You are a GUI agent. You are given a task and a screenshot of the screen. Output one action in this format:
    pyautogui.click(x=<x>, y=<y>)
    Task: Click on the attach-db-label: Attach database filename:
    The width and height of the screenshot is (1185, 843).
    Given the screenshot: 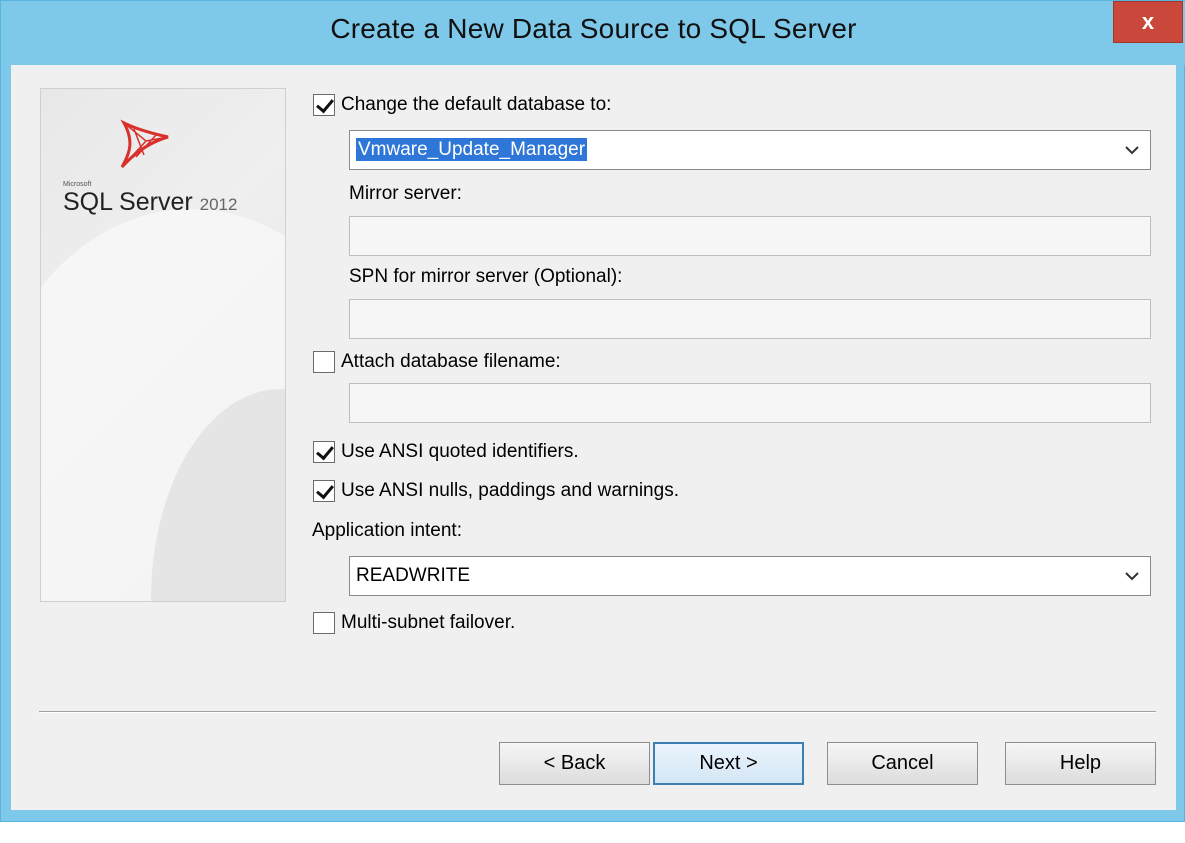 What is the action you would take?
    pyautogui.click(x=451, y=361)
    